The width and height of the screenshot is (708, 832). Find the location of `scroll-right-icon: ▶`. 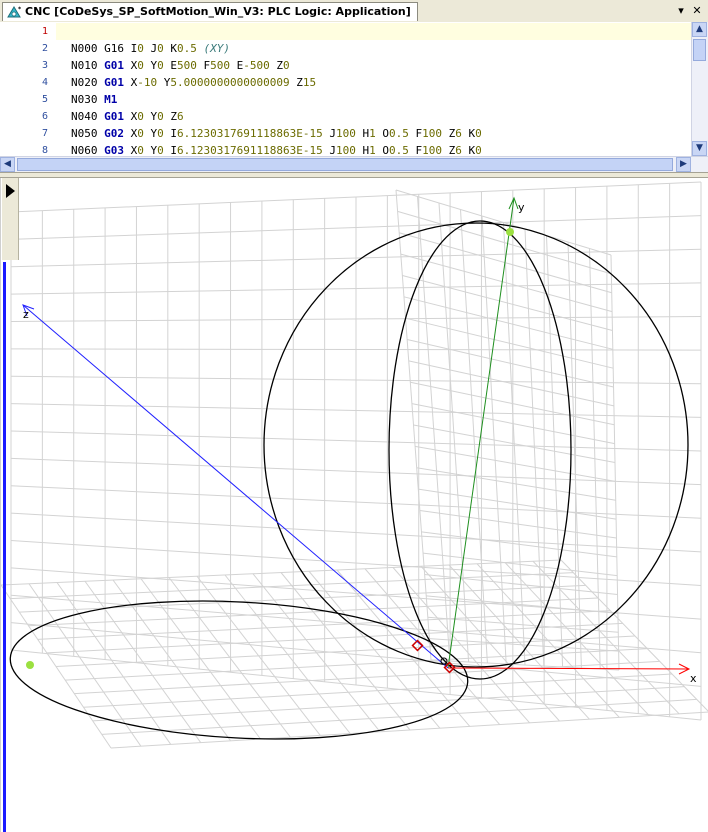

scroll-right-icon: ▶ is located at coordinates (683, 164).